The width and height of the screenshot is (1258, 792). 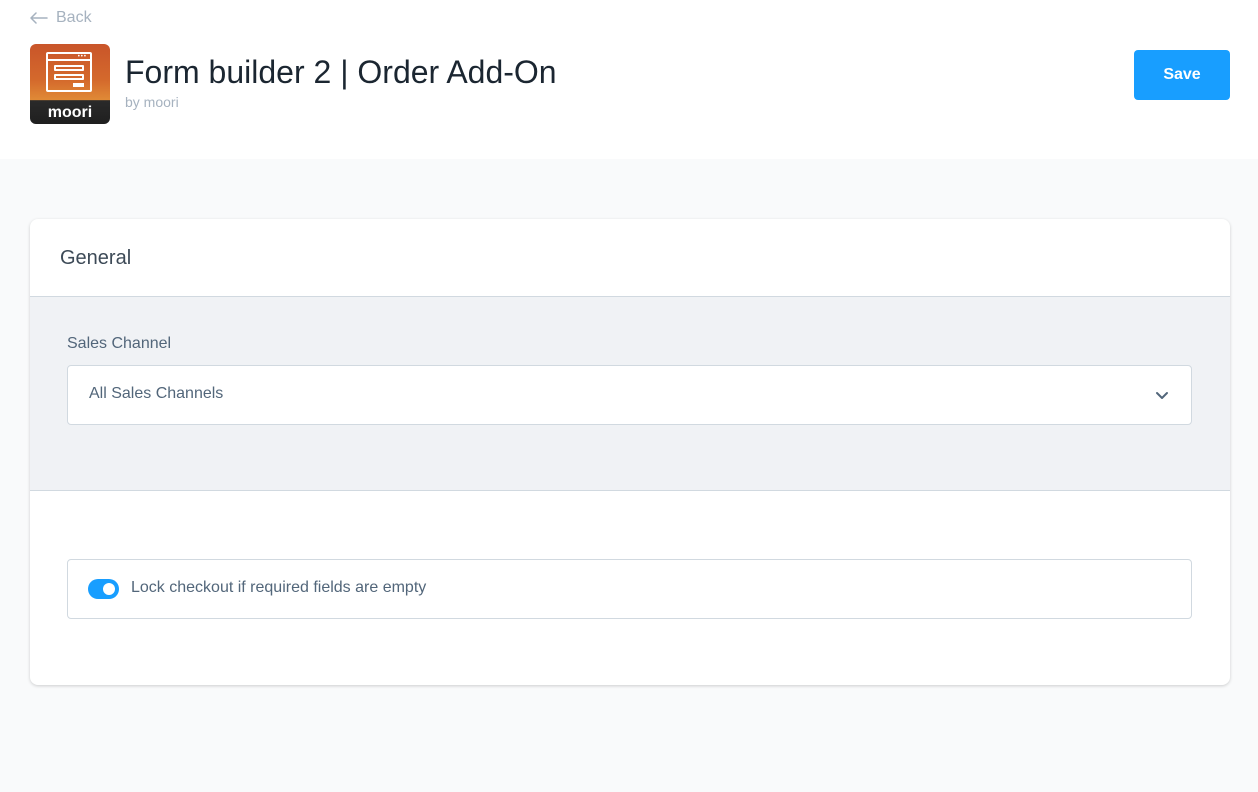 I want to click on sales-channel-select: All Sales Channels, so click(x=629, y=395).